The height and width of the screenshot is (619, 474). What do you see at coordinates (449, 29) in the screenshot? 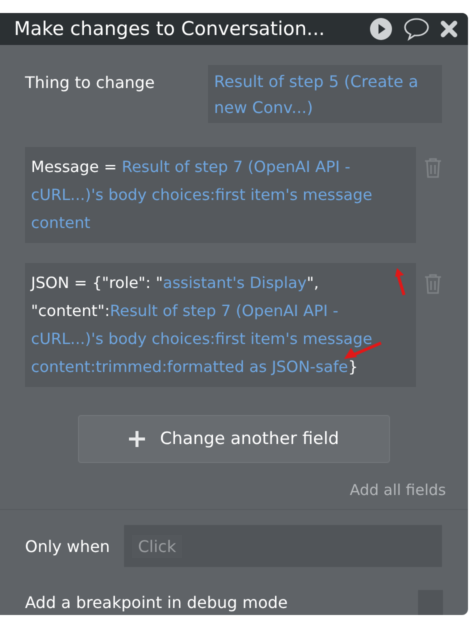
I see `close-icon` at bounding box center [449, 29].